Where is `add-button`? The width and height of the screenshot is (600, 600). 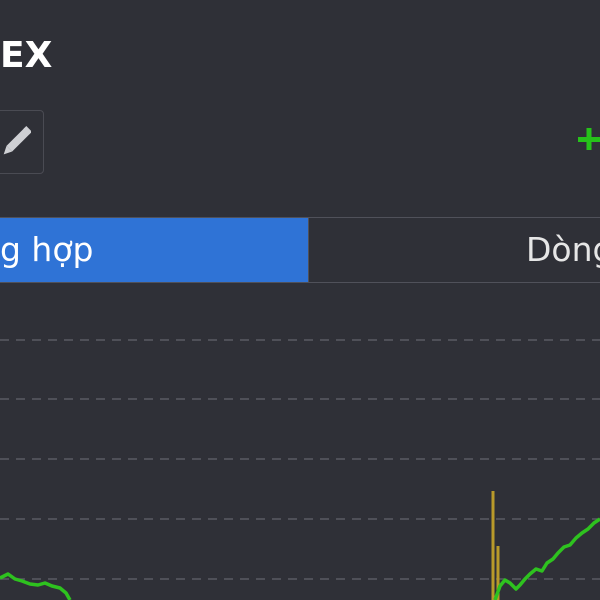 add-button is located at coordinates (589, 139).